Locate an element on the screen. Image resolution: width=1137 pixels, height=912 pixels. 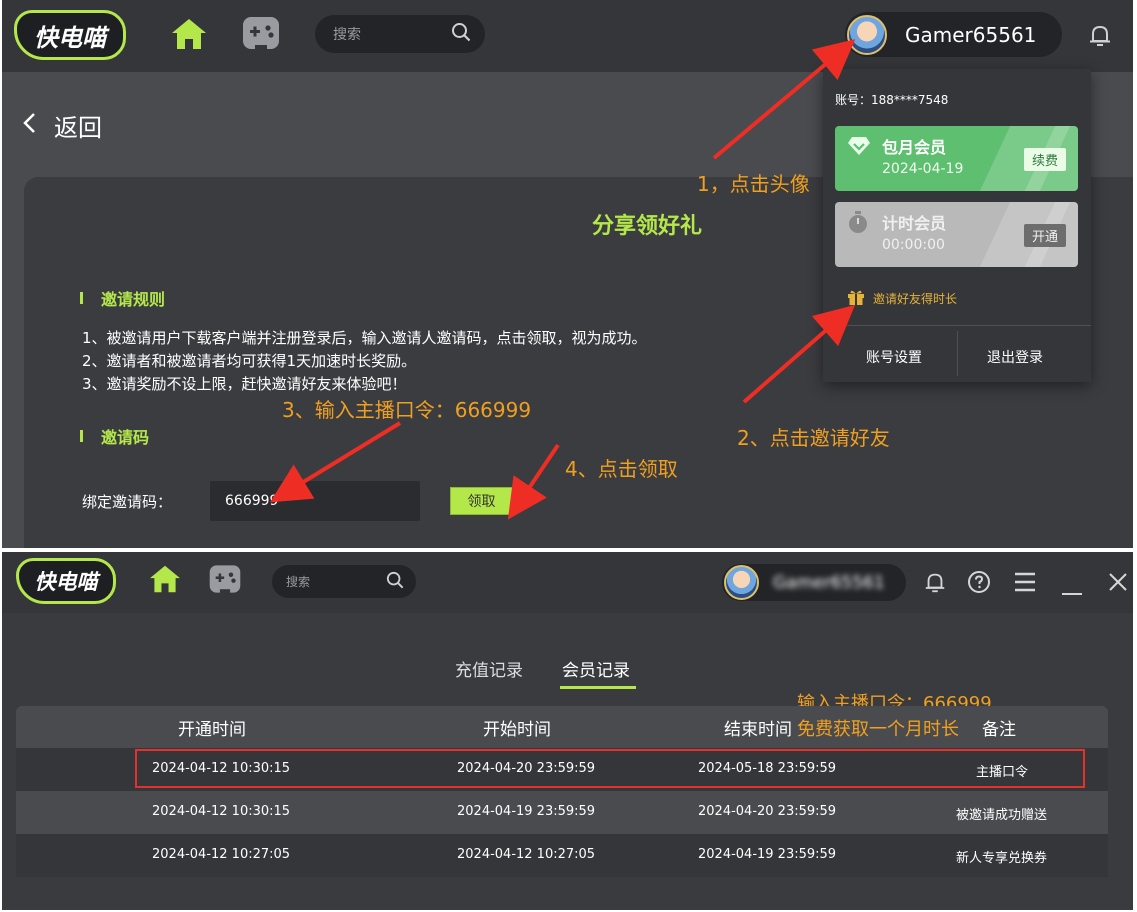
rules-heading-text: 邀请规则 is located at coordinates (133, 299).